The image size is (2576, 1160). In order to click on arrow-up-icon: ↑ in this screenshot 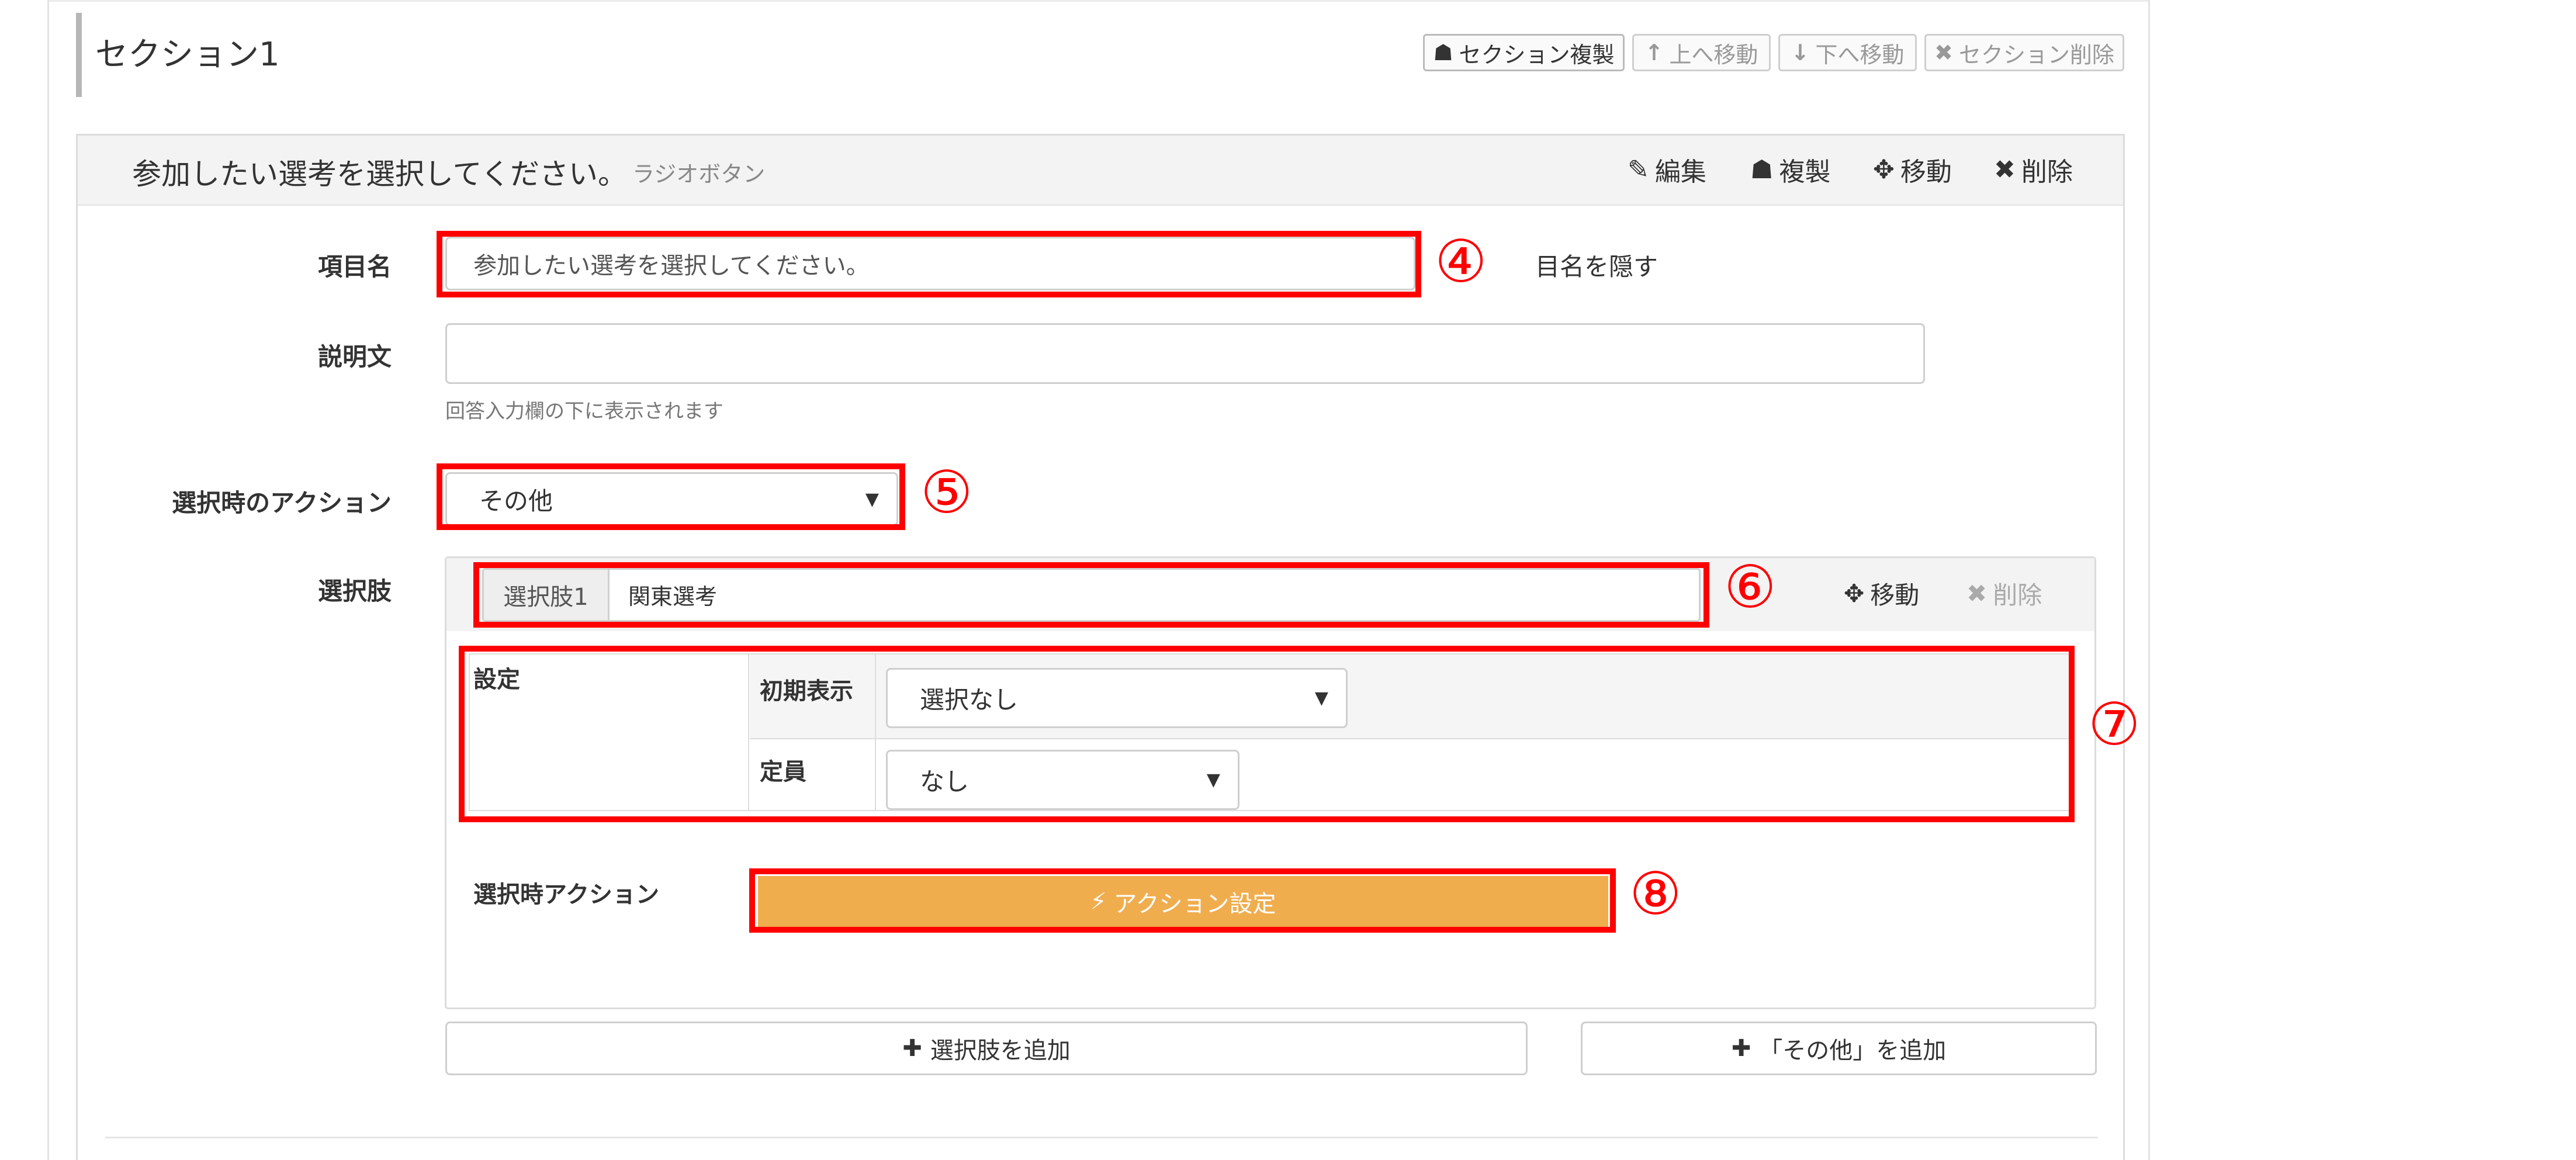, I will do `click(1654, 52)`.